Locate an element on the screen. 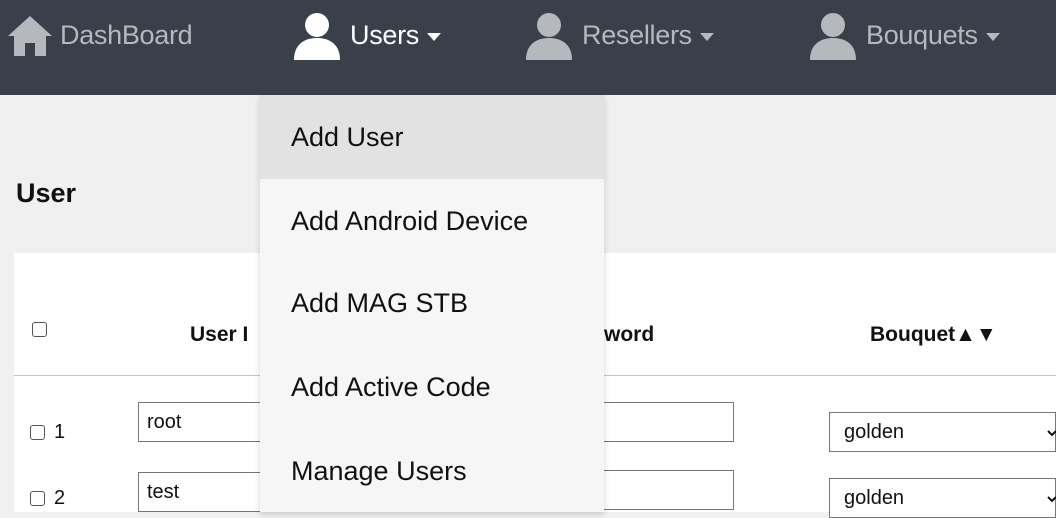  column-header-bouquet: Bouquet▲▼ is located at coordinates (933, 335).